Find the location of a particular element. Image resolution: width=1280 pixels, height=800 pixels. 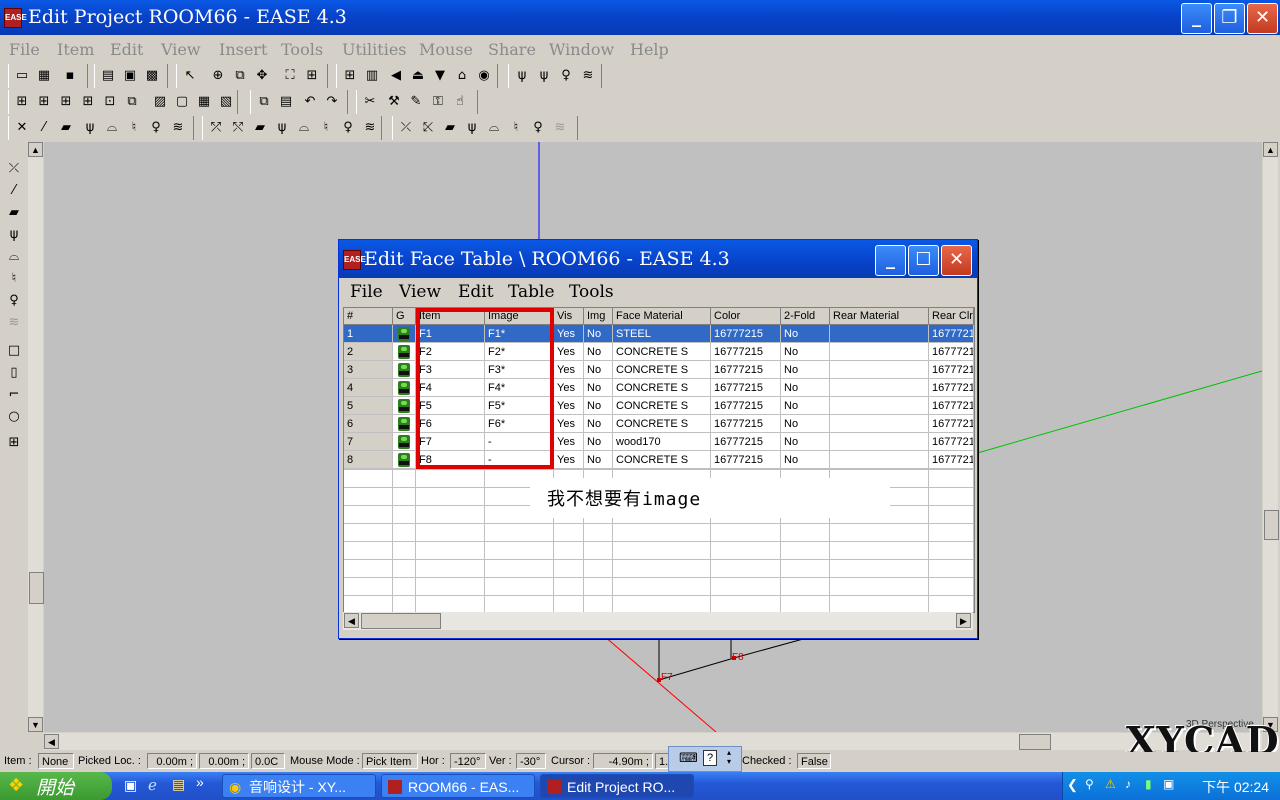

bottom-scrollbar: ◀ is located at coordinates (653, 741).